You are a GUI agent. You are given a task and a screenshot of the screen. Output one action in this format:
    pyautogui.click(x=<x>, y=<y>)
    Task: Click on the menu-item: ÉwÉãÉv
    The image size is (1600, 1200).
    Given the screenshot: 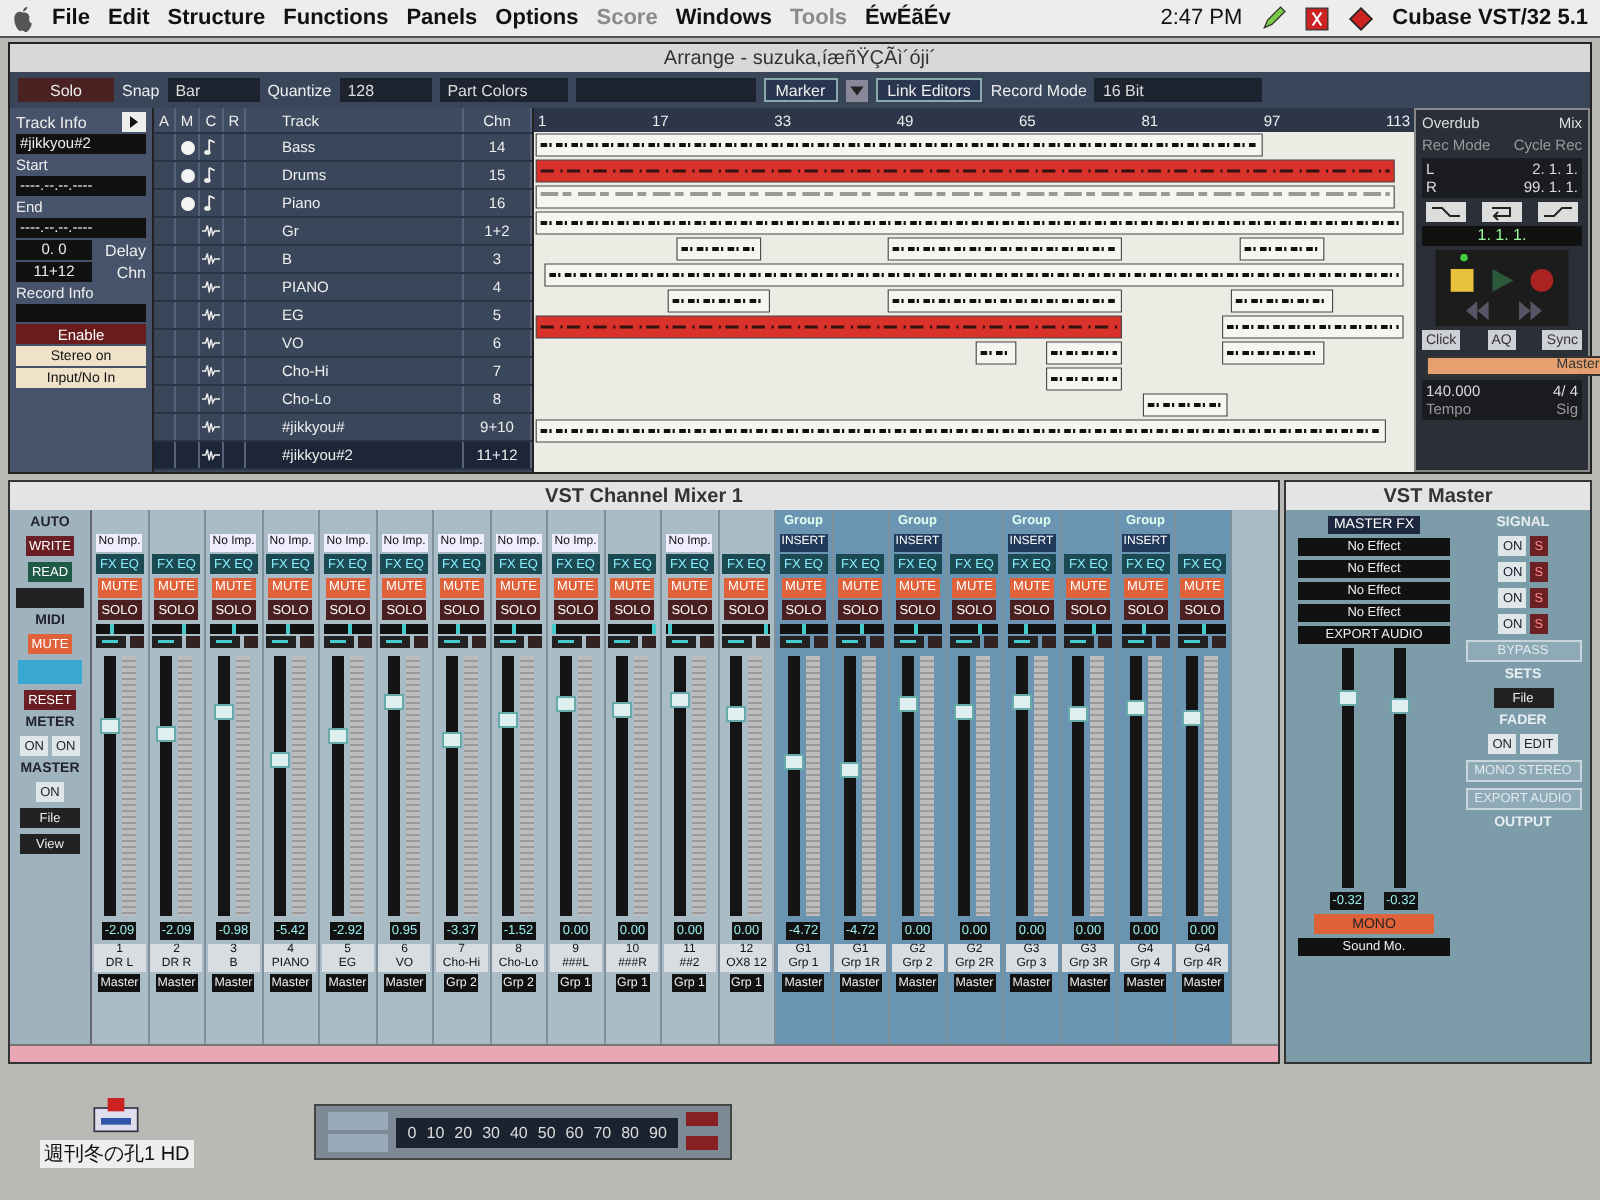 What is the action you would take?
    pyautogui.click(x=908, y=18)
    